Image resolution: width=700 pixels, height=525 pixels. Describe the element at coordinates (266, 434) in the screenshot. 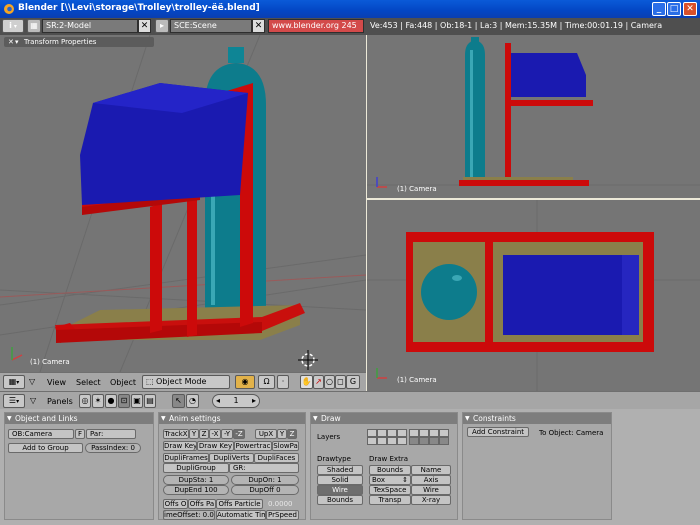

I see `up-x-button: UpX` at that location.